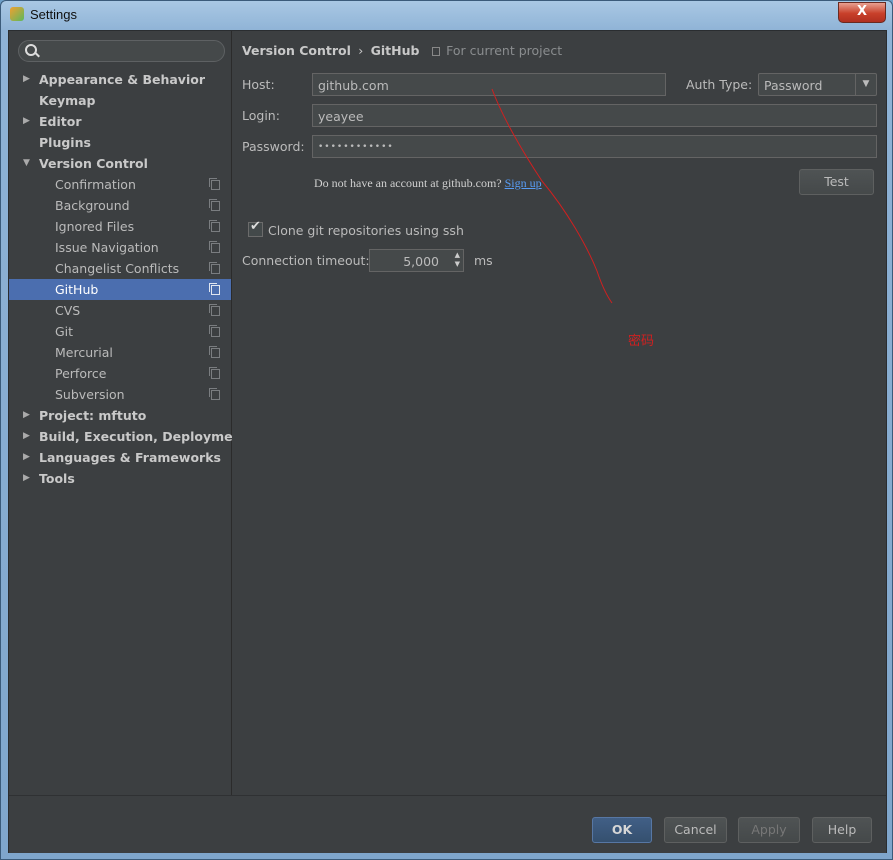 The width and height of the screenshot is (893, 860). What do you see at coordinates (446, 15) in the screenshot?
I see `title-bar: Settings X` at bounding box center [446, 15].